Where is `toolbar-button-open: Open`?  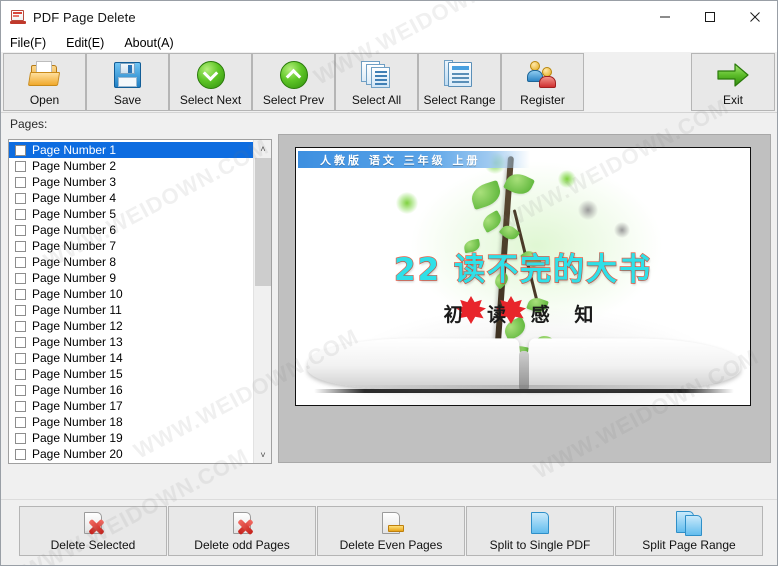 toolbar-button-open: Open is located at coordinates (44, 82).